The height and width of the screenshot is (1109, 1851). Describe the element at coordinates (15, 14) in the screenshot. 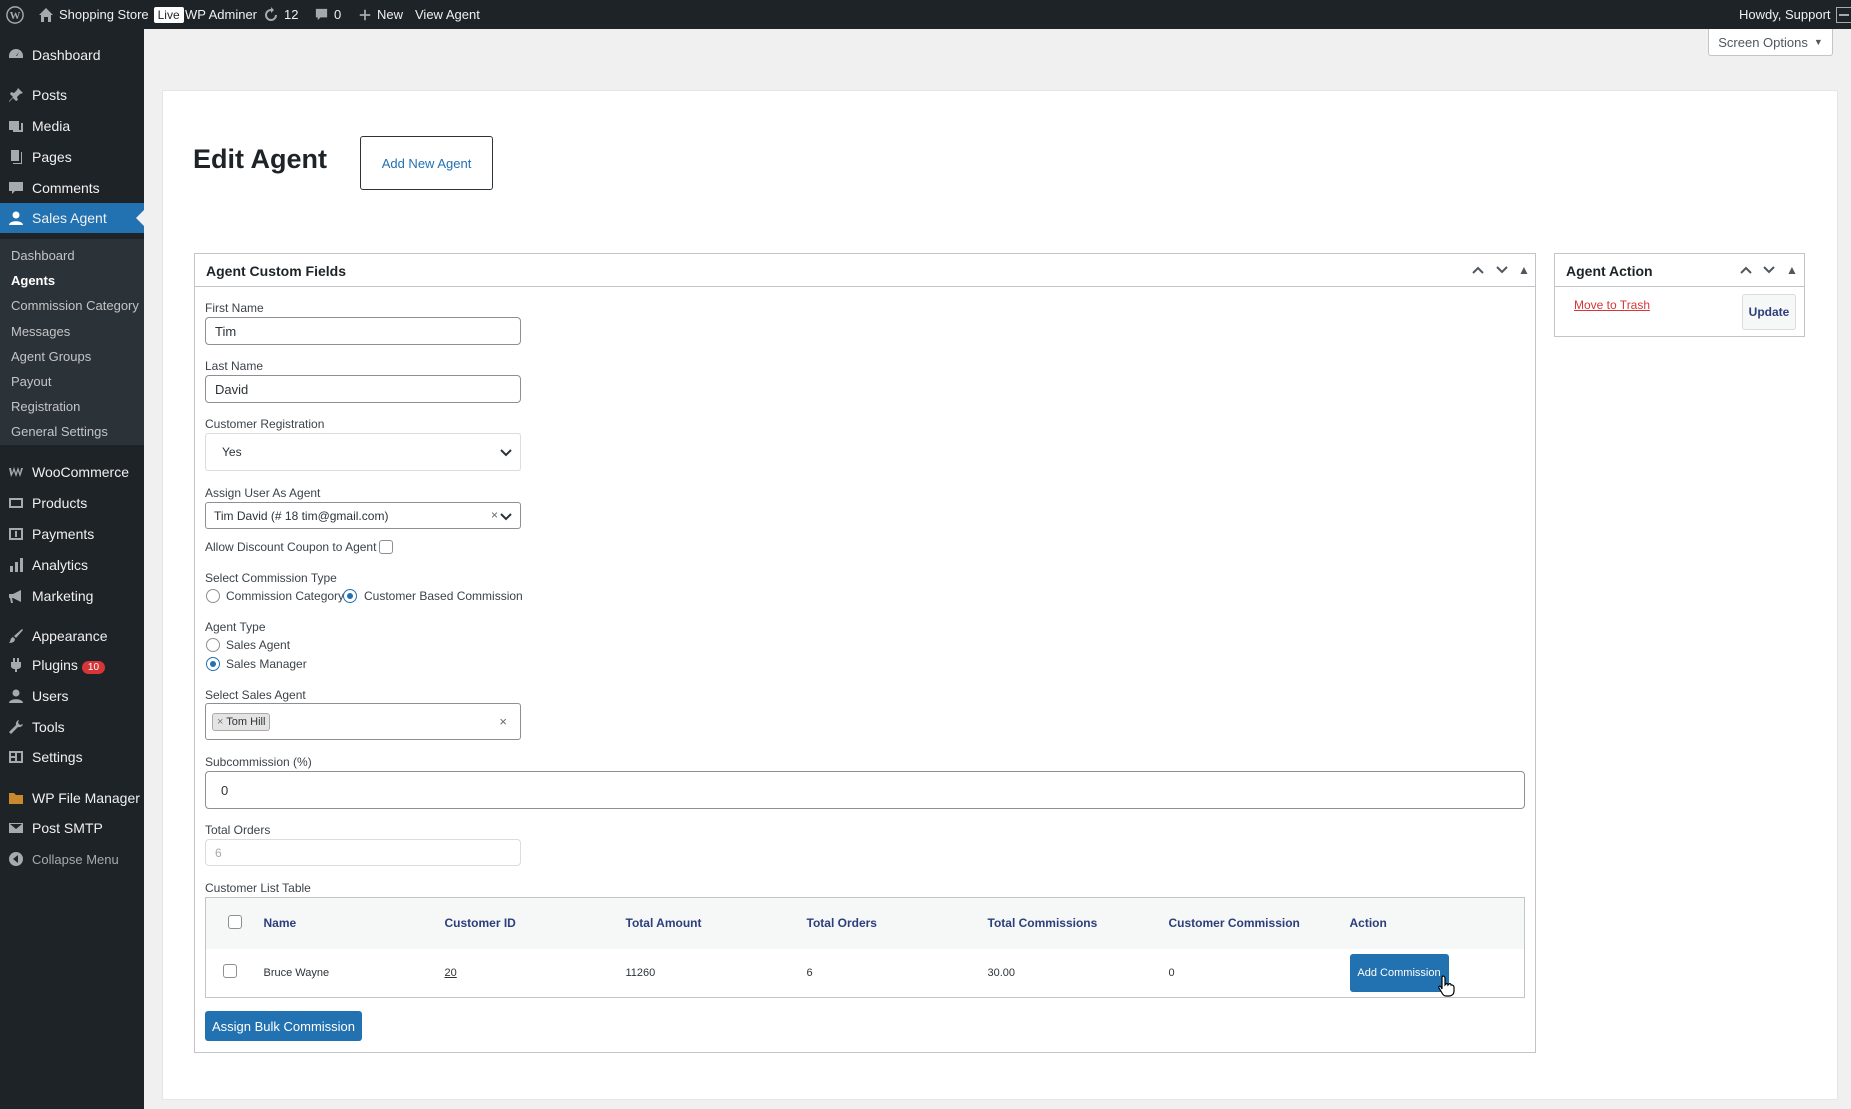

I see `wordpress-logo-icon: W` at that location.